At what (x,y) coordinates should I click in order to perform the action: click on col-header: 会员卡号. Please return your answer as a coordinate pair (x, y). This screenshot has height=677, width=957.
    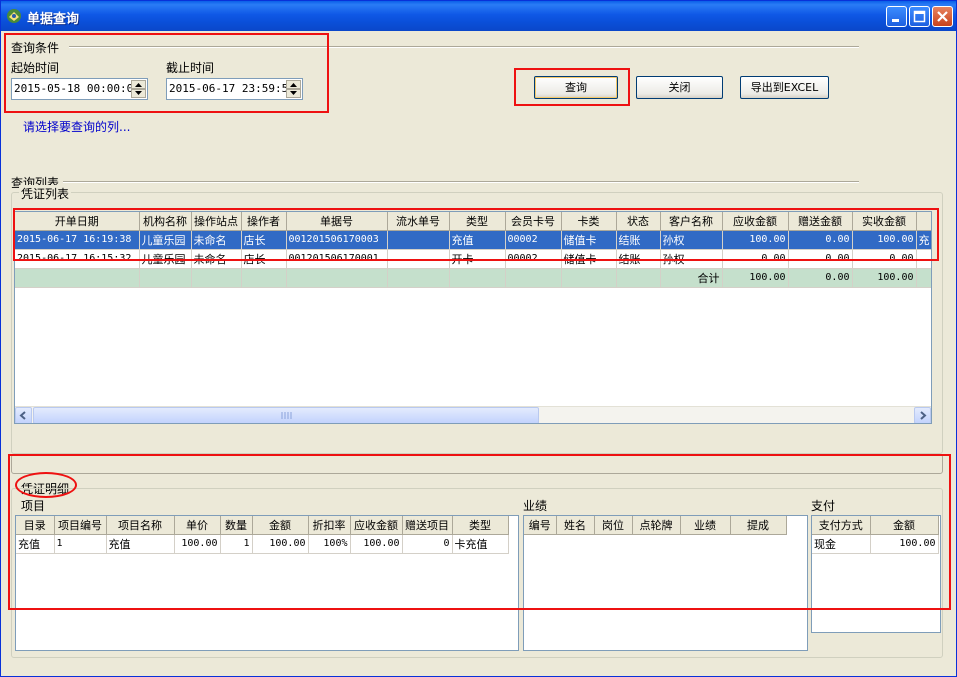
    Looking at the image, I should click on (533, 221).